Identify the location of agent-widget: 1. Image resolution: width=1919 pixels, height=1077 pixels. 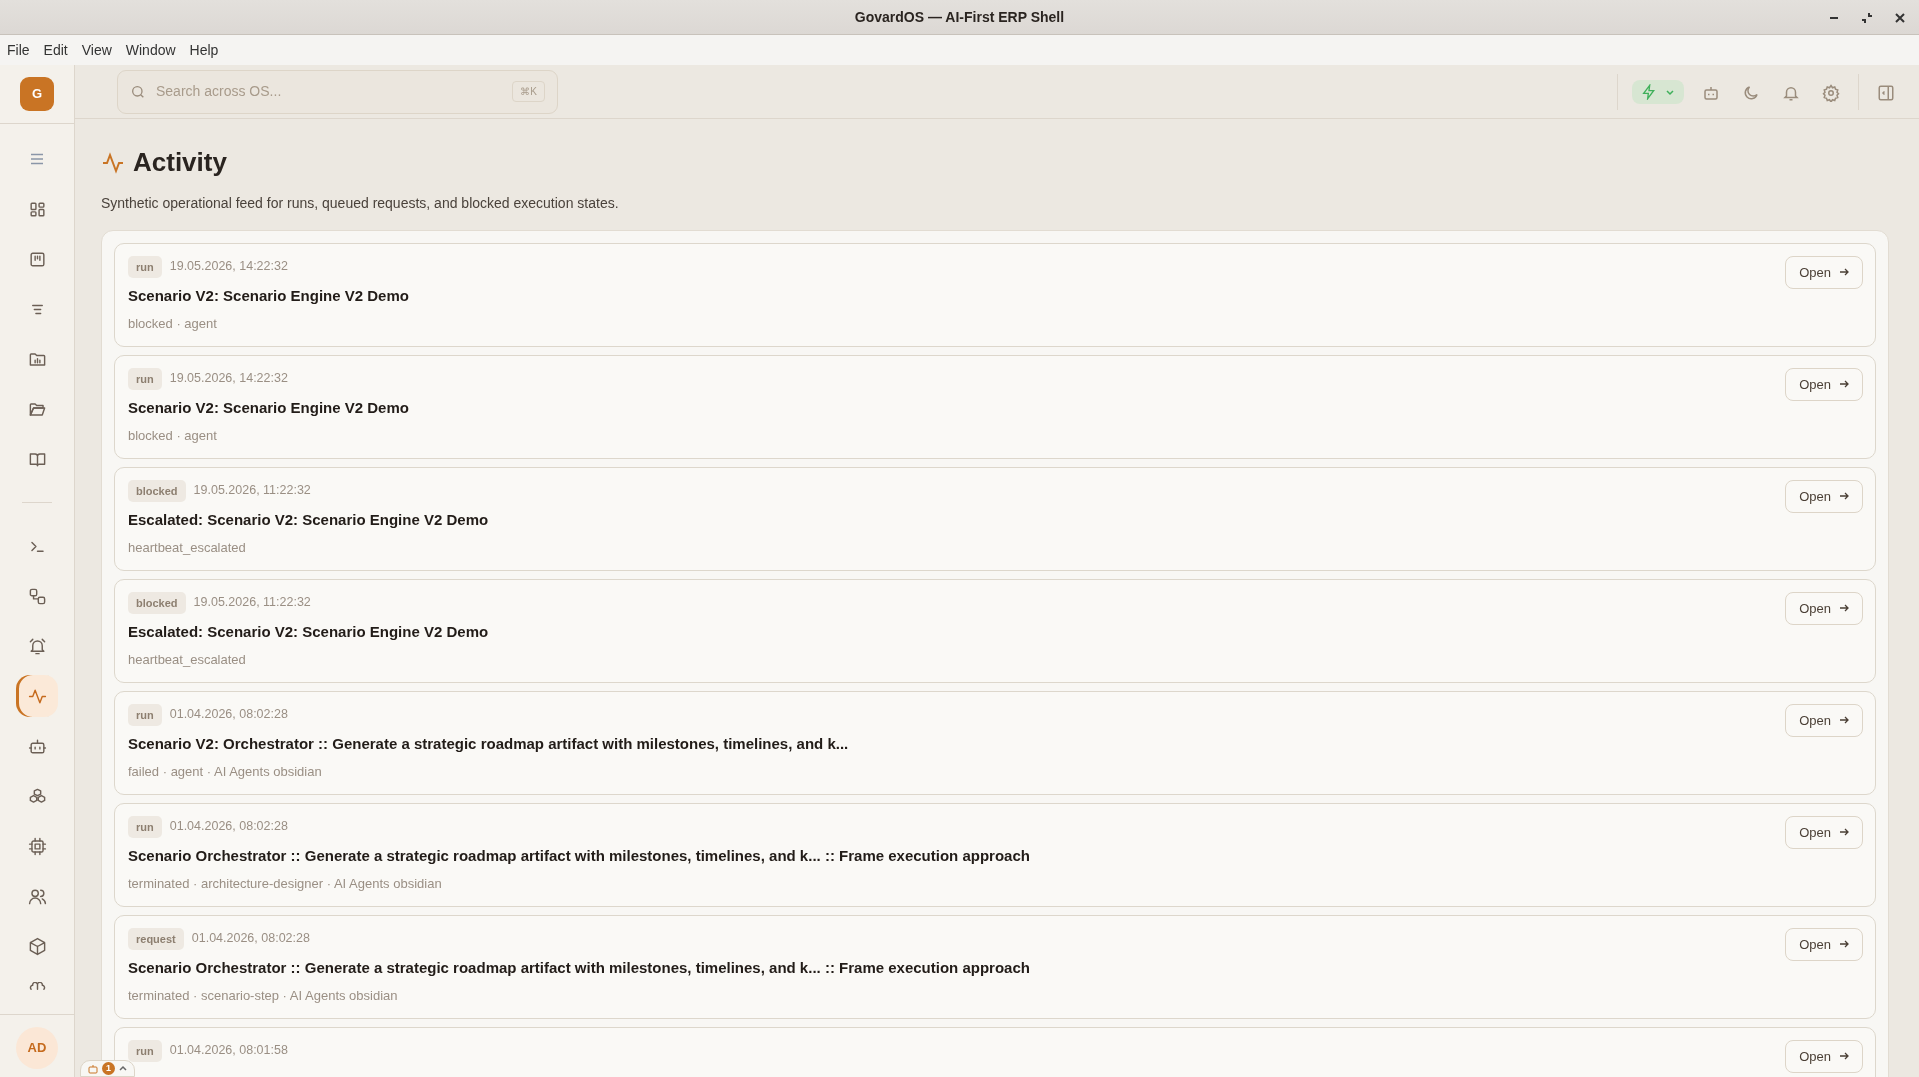
(107, 1068).